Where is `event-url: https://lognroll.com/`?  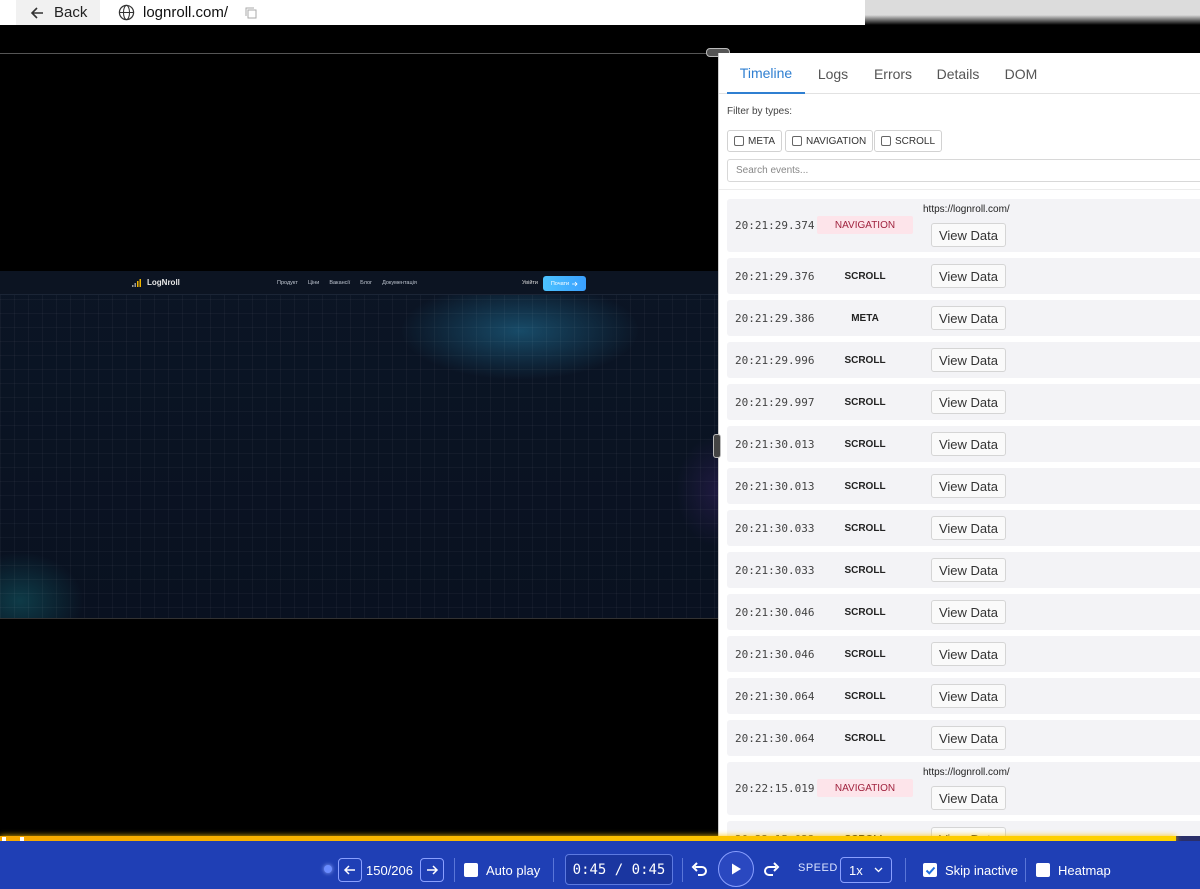 event-url: https://lognroll.com/ is located at coordinates (966, 772).